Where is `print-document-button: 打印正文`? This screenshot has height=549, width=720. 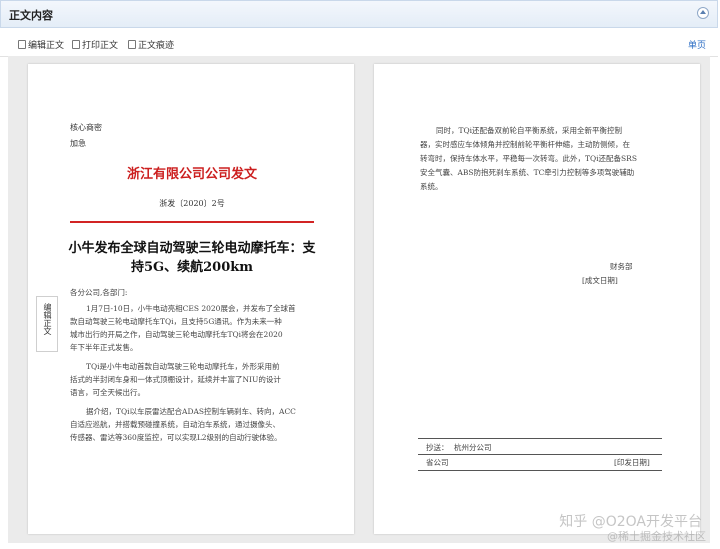 print-document-button: 打印正文 is located at coordinates (95, 44).